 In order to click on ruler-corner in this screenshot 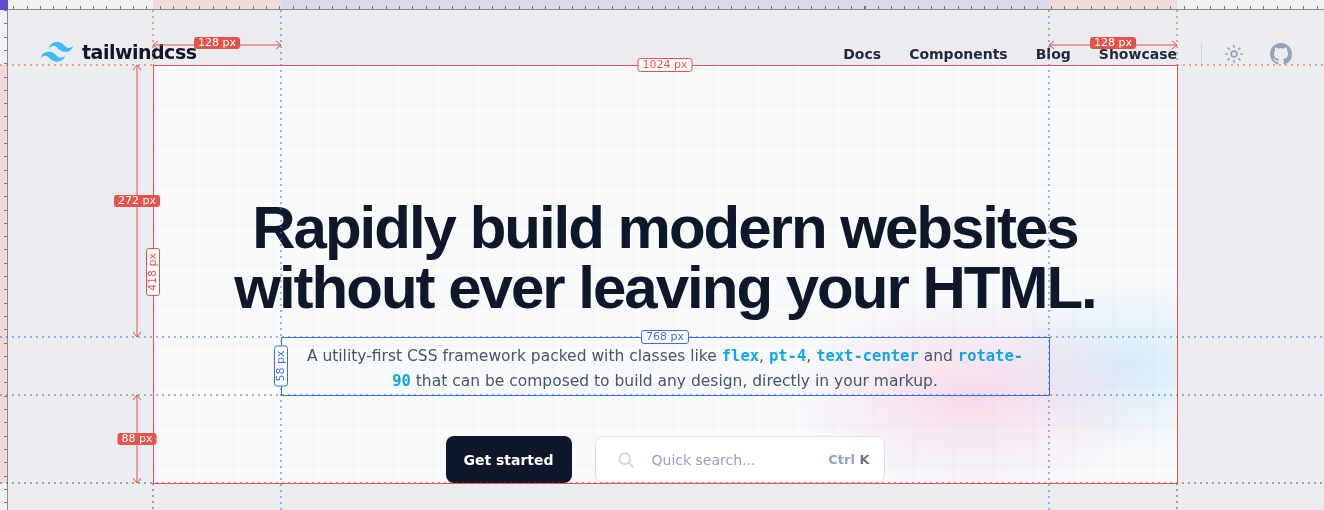, I will do `click(4, 5)`.